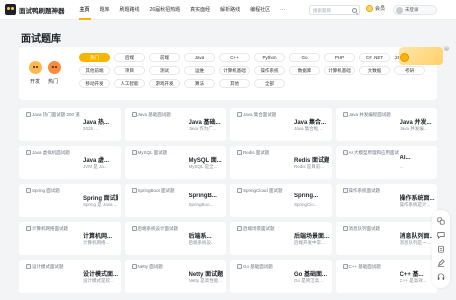  What do you see at coordinates (234, 83) in the screenshot?
I see `category-tag: 其他` at bounding box center [234, 83].